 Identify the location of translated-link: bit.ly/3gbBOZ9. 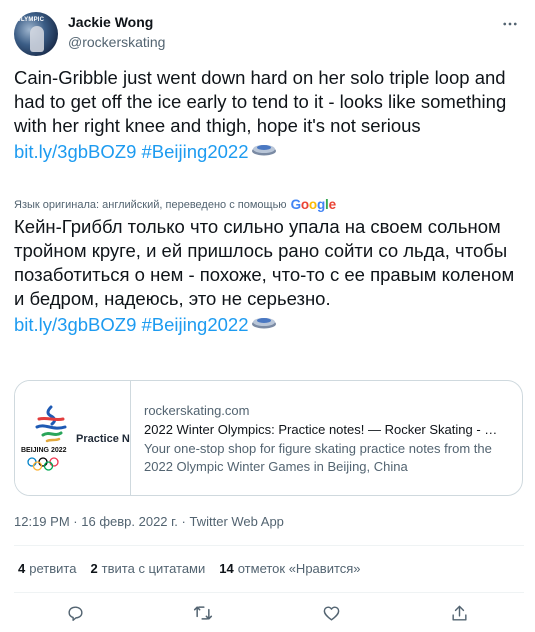
(75, 324).